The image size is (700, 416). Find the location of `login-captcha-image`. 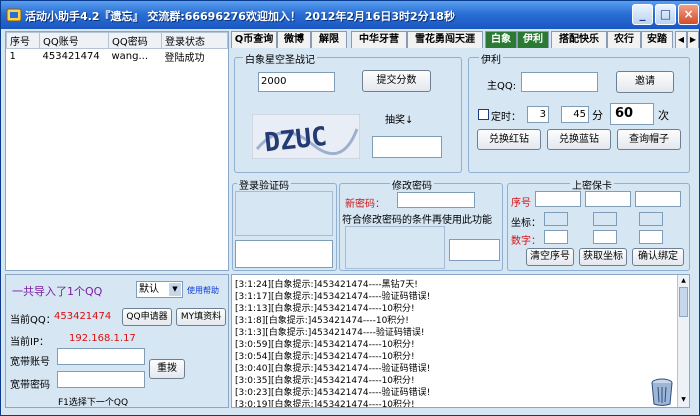

login-captcha-image is located at coordinates (284, 213).